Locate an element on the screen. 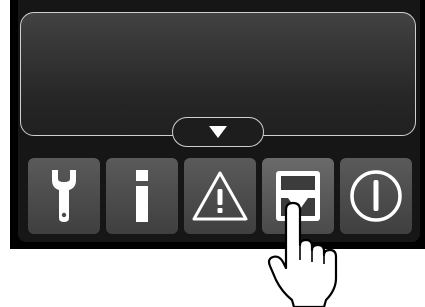 The height and width of the screenshot is (307, 425). warning-triangle-icon is located at coordinates (220, 196).